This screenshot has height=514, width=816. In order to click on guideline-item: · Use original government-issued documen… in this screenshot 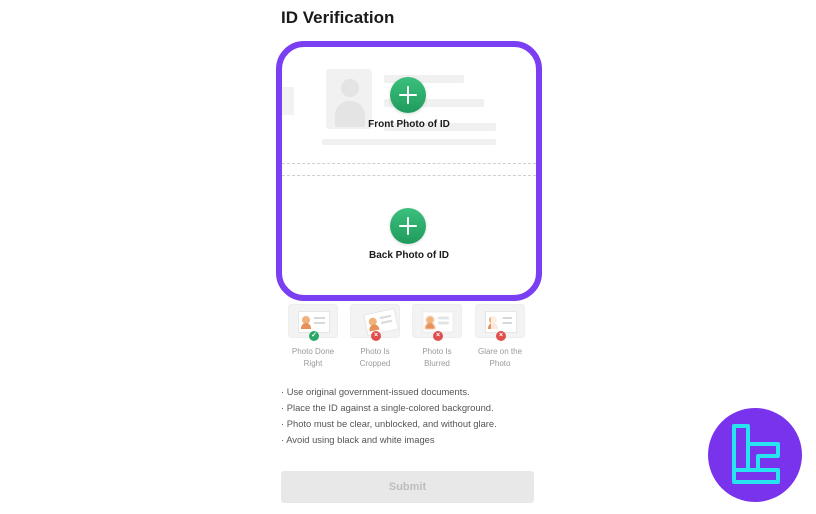, I will do `click(375, 391)`.